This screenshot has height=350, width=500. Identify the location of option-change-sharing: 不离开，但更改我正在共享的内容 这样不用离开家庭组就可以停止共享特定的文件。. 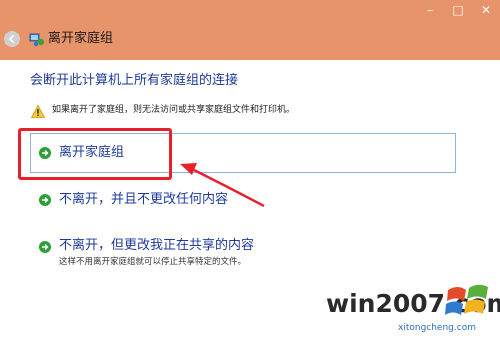
(243, 252).